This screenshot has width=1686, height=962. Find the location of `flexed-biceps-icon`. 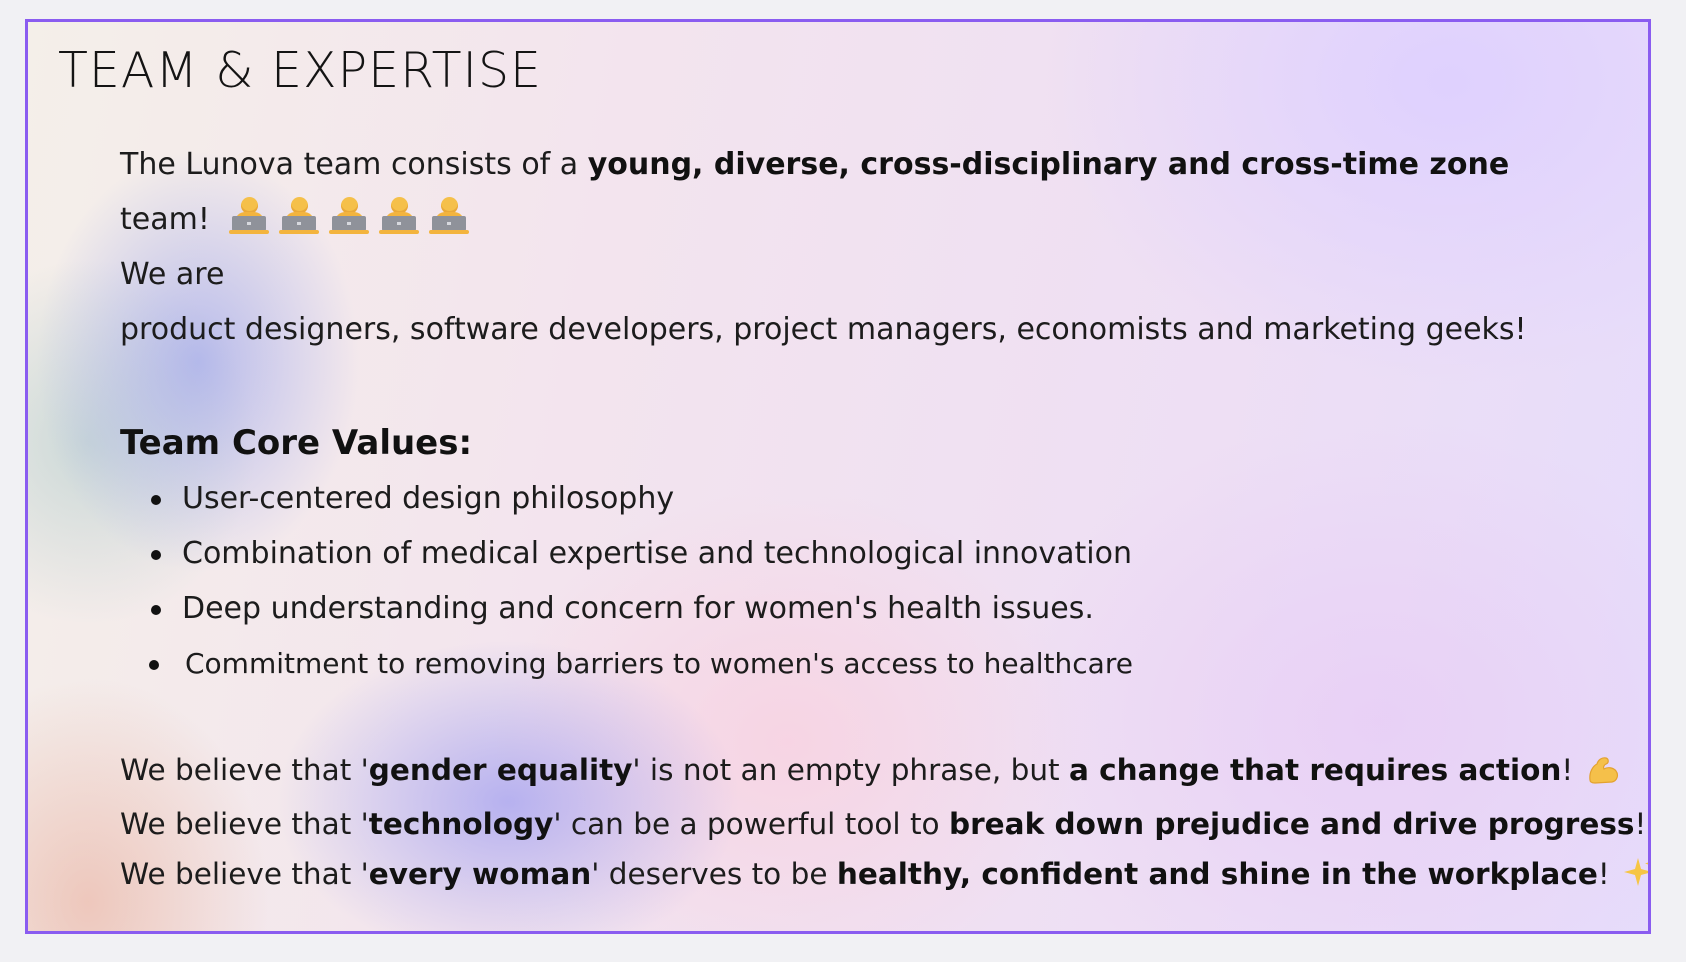

flexed-biceps-icon is located at coordinates (1604, 774).